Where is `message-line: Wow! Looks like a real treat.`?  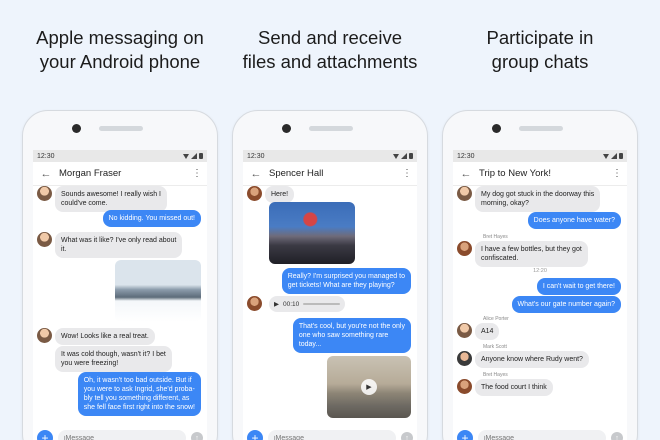 message-line: Wow! Looks like a real treat. is located at coordinates (105, 336).